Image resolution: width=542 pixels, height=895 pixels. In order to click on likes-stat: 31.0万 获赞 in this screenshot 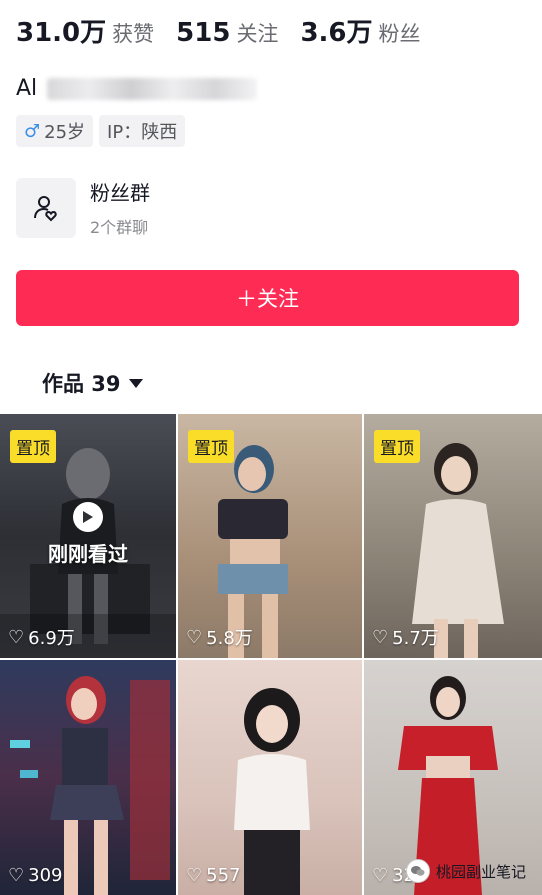, I will do `click(85, 30)`.